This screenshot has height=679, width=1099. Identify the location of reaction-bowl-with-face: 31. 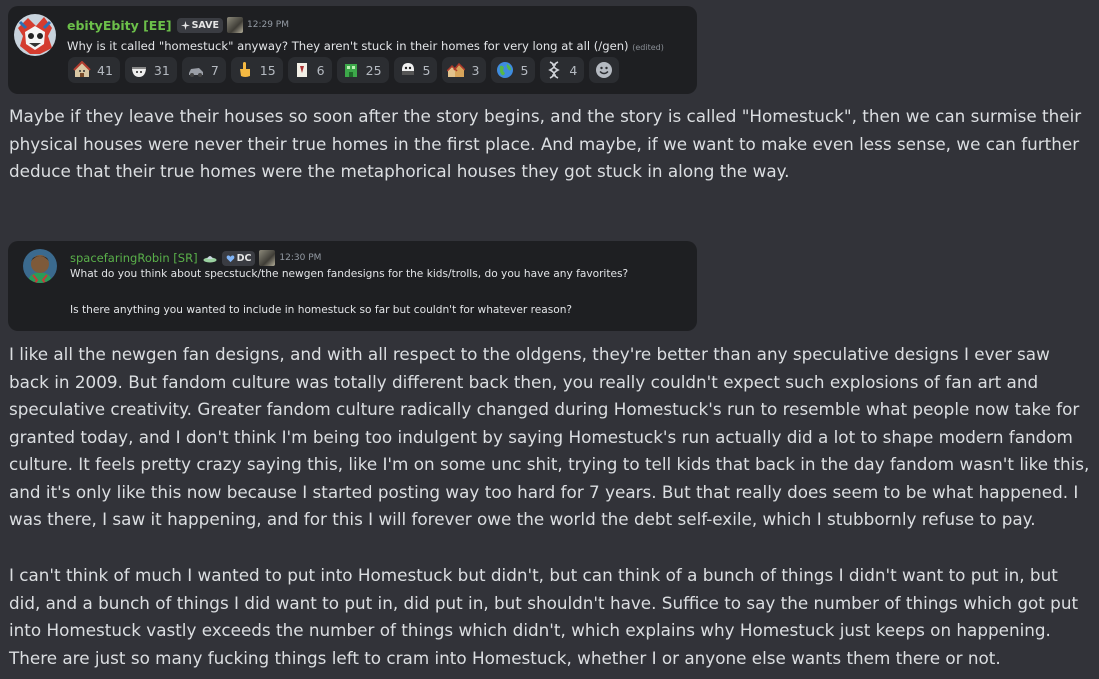
(150, 70).